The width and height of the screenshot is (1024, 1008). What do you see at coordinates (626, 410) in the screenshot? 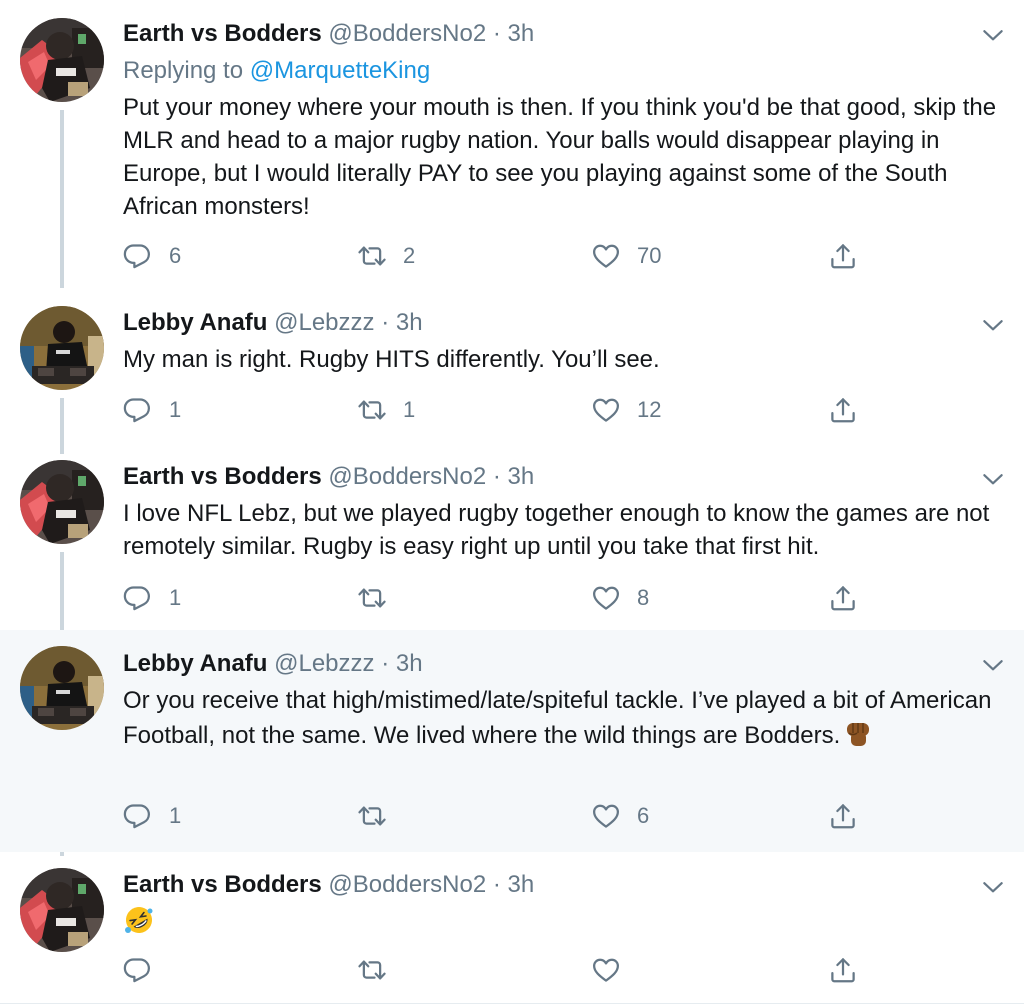
I see `like-button: 12` at bounding box center [626, 410].